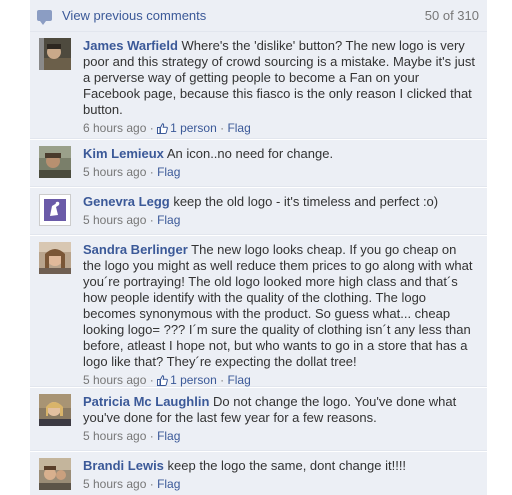  What do you see at coordinates (126, 201) in the screenshot?
I see `comment-author: Genevra Legg` at bounding box center [126, 201].